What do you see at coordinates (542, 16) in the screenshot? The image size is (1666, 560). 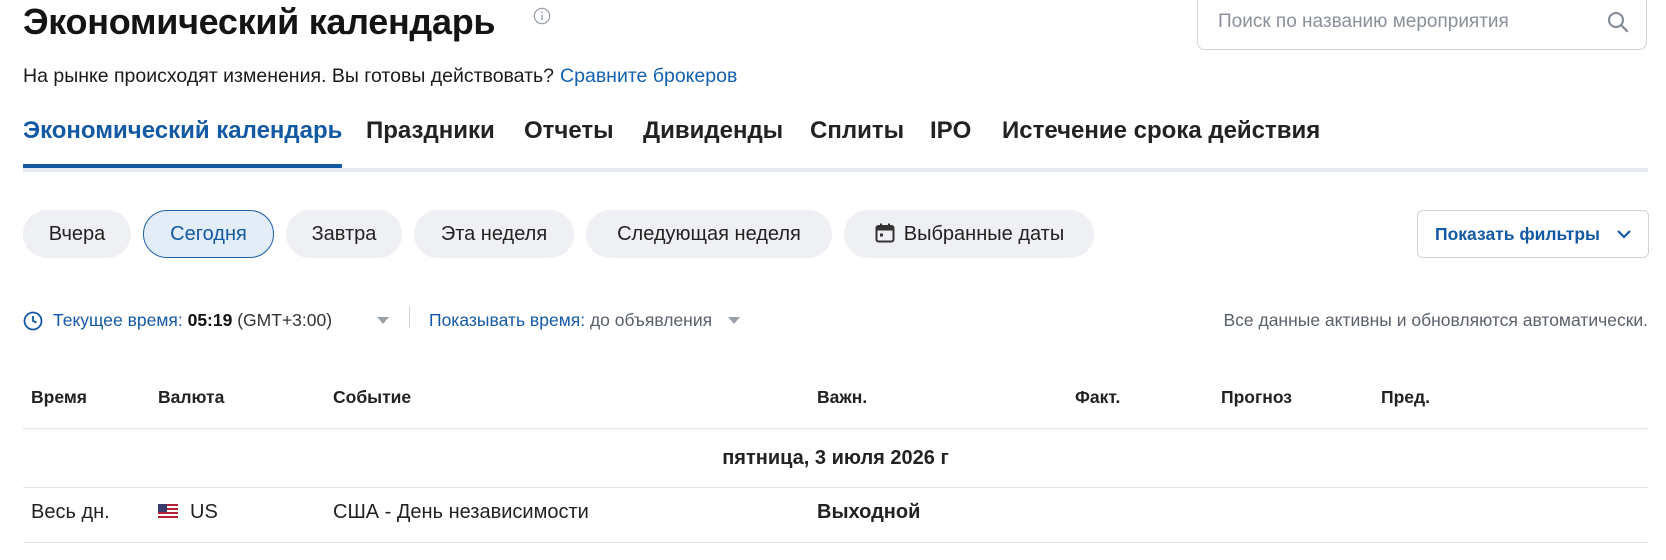 I see `info-icon` at bounding box center [542, 16].